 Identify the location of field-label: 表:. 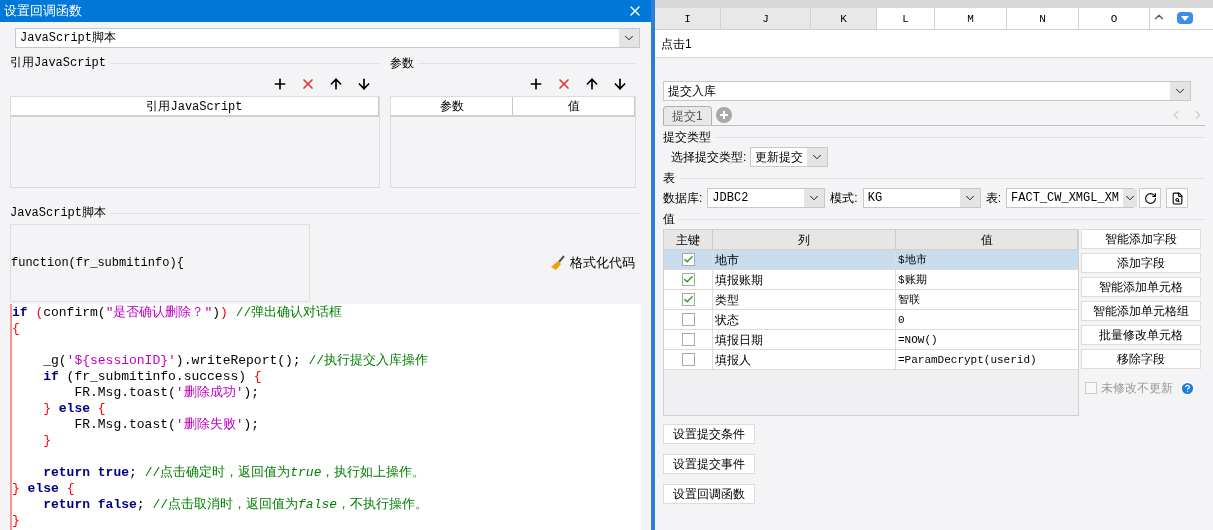
(993, 198).